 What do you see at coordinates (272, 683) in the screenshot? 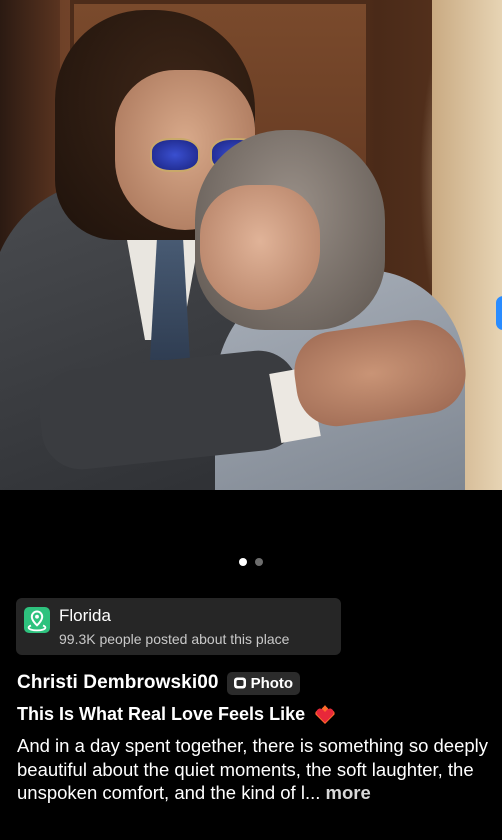
I see `post-type-label: Photo` at bounding box center [272, 683].